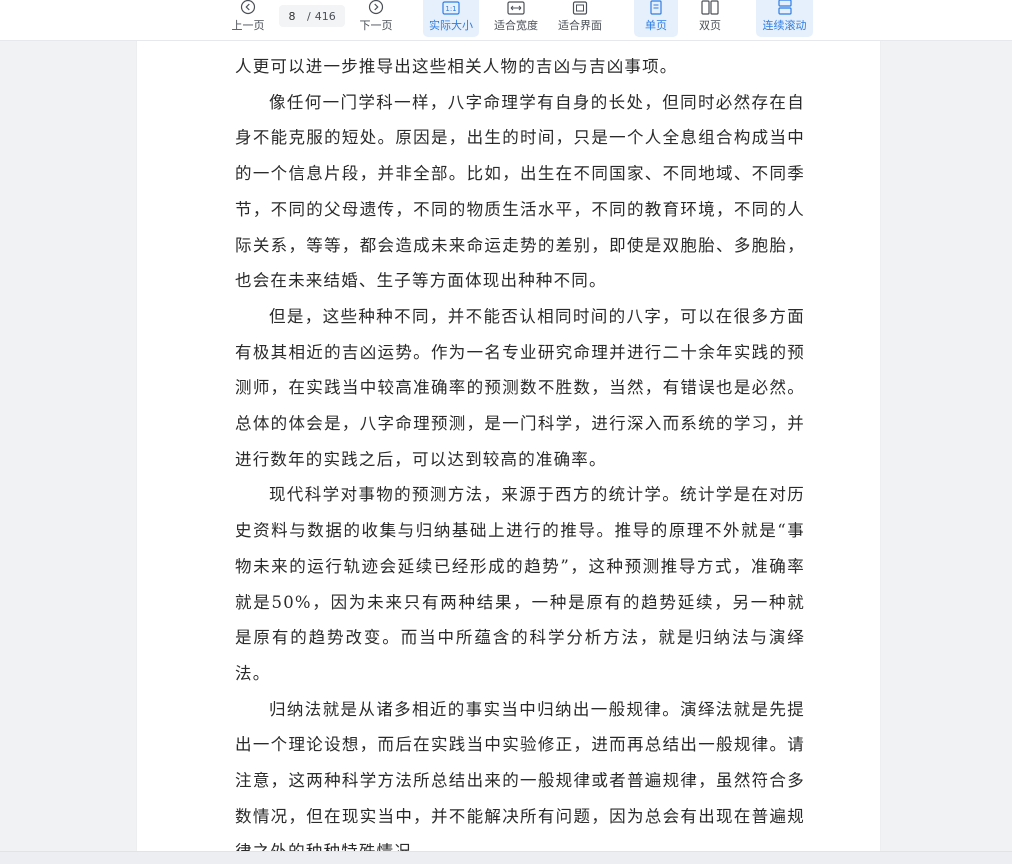 The width and height of the screenshot is (1012, 864). What do you see at coordinates (248, 25) in the screenshot?
I see `prev-page-label: 上一页` at bounding box center [248, 25].